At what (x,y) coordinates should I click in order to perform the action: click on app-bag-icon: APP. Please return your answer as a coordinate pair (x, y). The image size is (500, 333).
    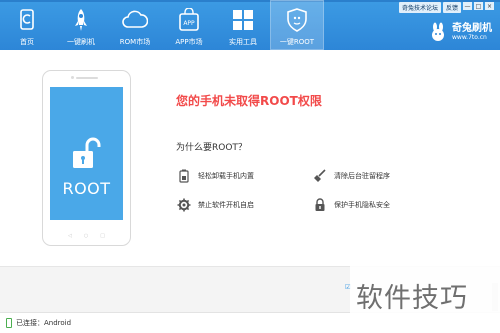
    Looking at the image, I should click on (189, 19).